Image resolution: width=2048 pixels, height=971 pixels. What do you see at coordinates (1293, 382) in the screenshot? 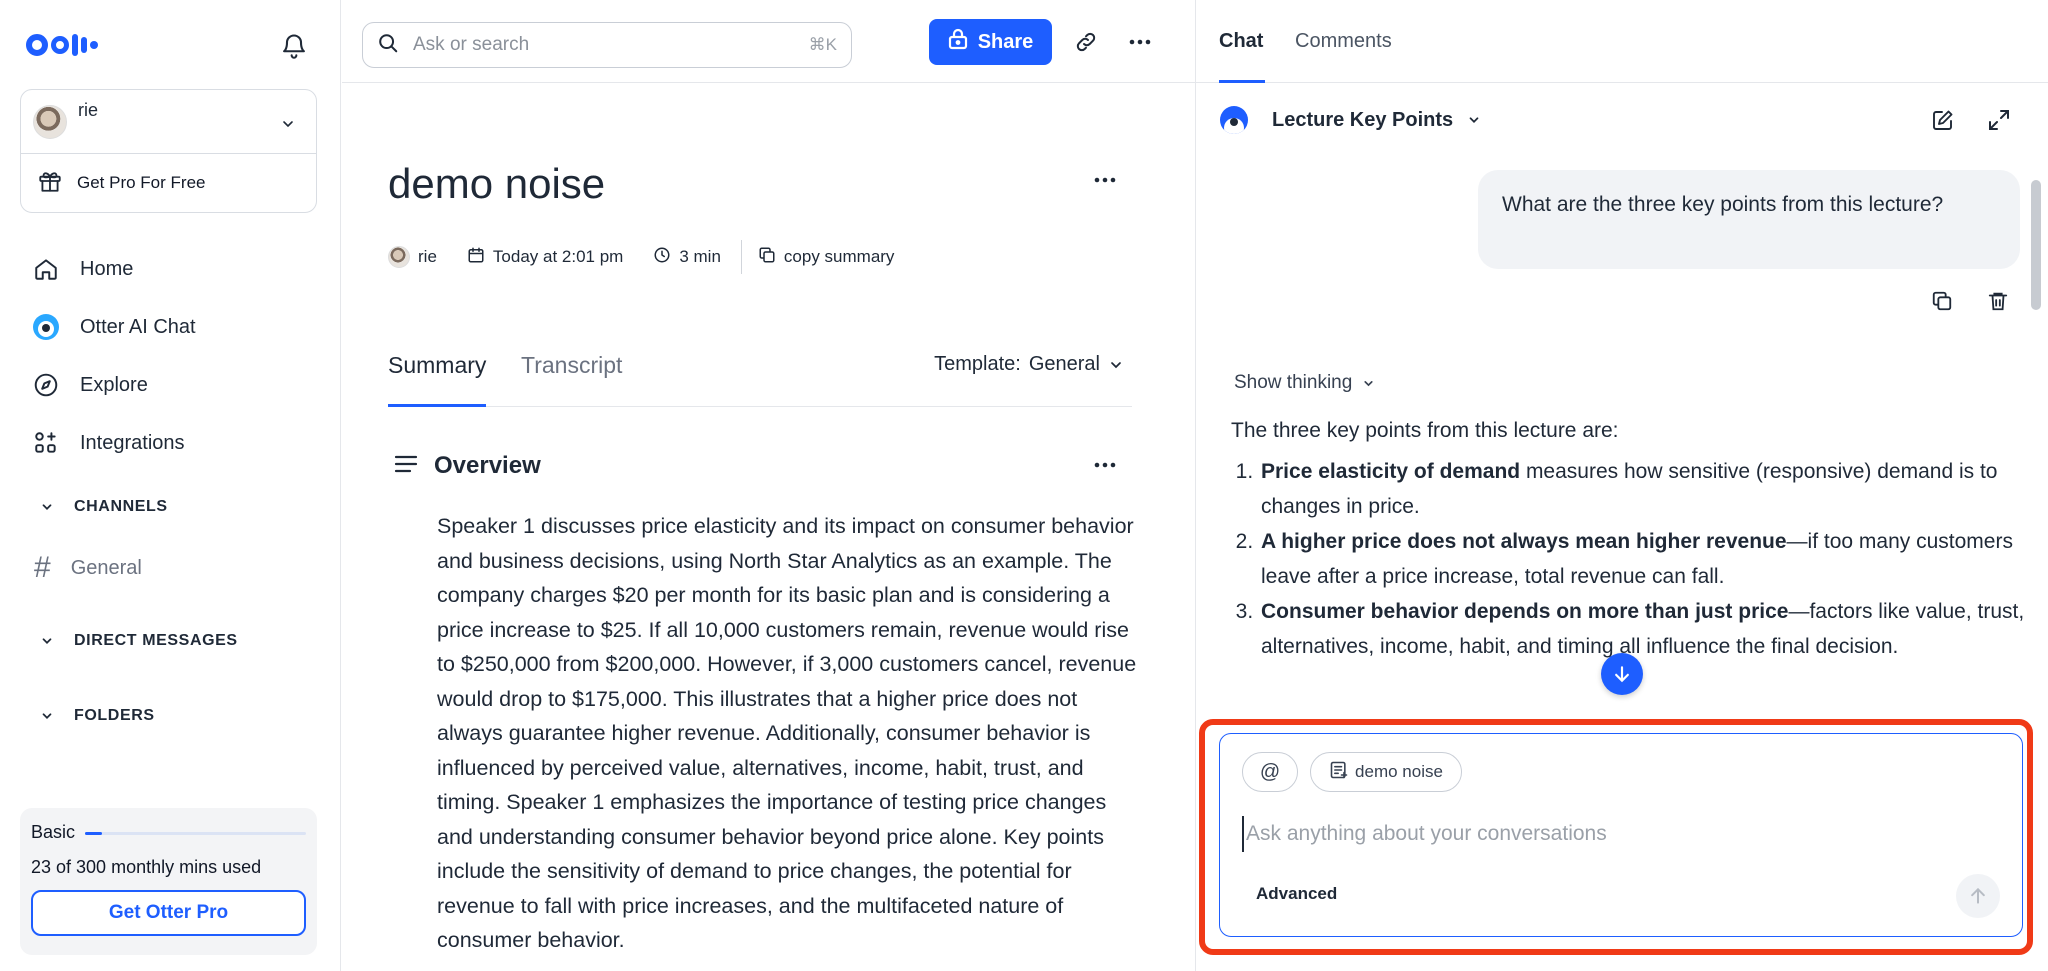
I see `show-thinking-label: Show thinking` at bounding box center [1293, 382].